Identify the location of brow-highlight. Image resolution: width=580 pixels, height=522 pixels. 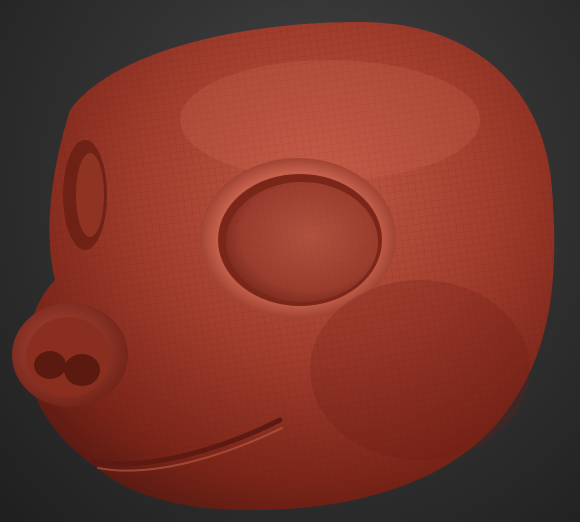
(330, 120).